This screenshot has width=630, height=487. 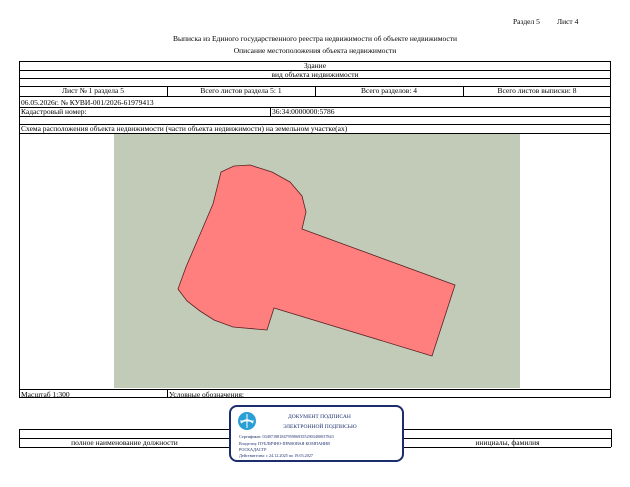 I want to click on legend-label: Условные обозначения:, so click(x=207, y=394).